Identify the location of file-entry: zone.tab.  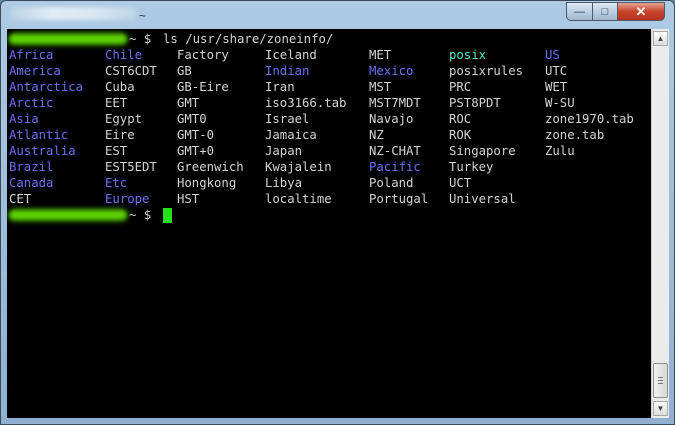
(575, 135).